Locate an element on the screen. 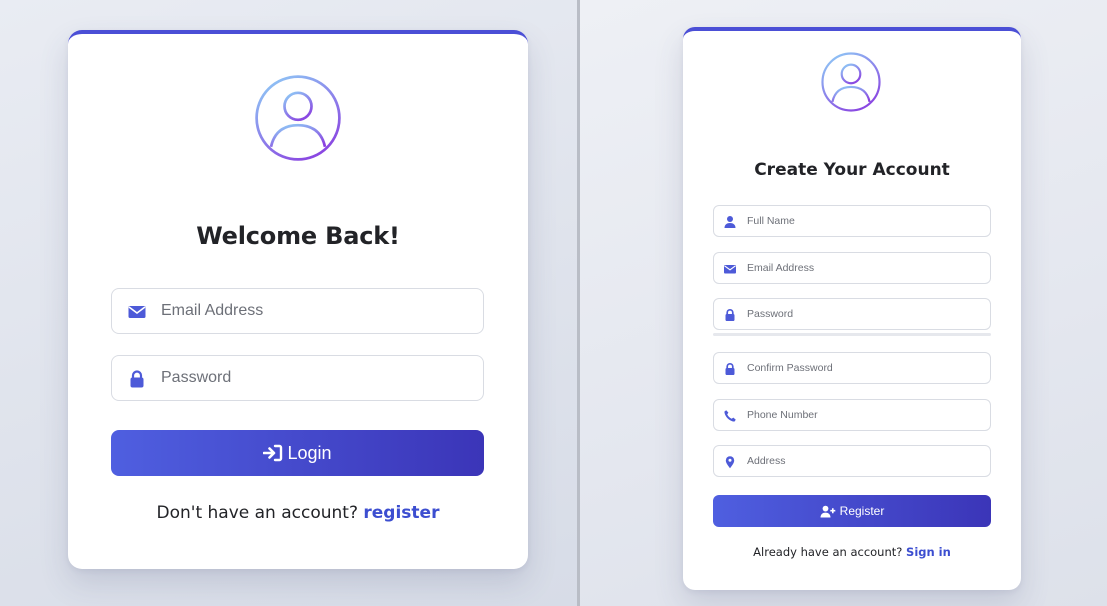 The height and width of the screenshot is (606, 1107). register-button-label: Register is located at coordinates (862, 511).